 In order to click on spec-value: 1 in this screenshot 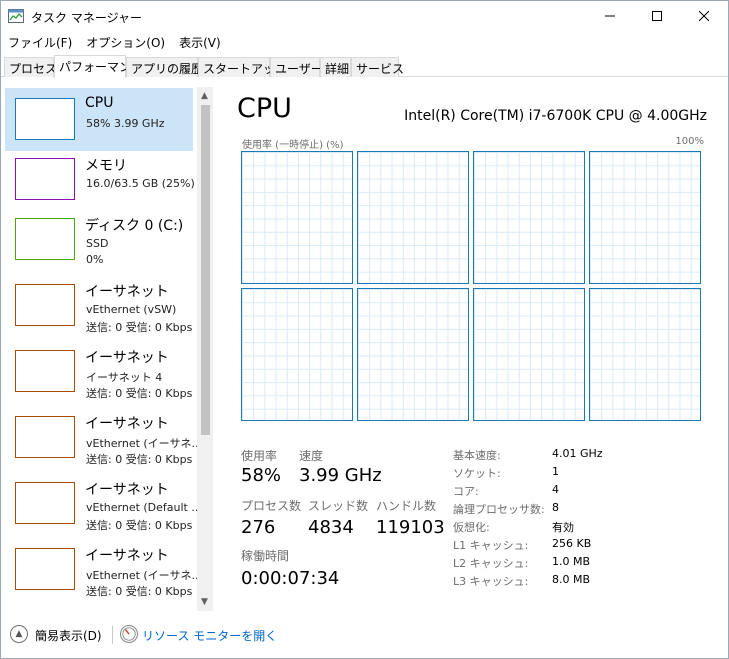, I will do `click(555, 471)`.